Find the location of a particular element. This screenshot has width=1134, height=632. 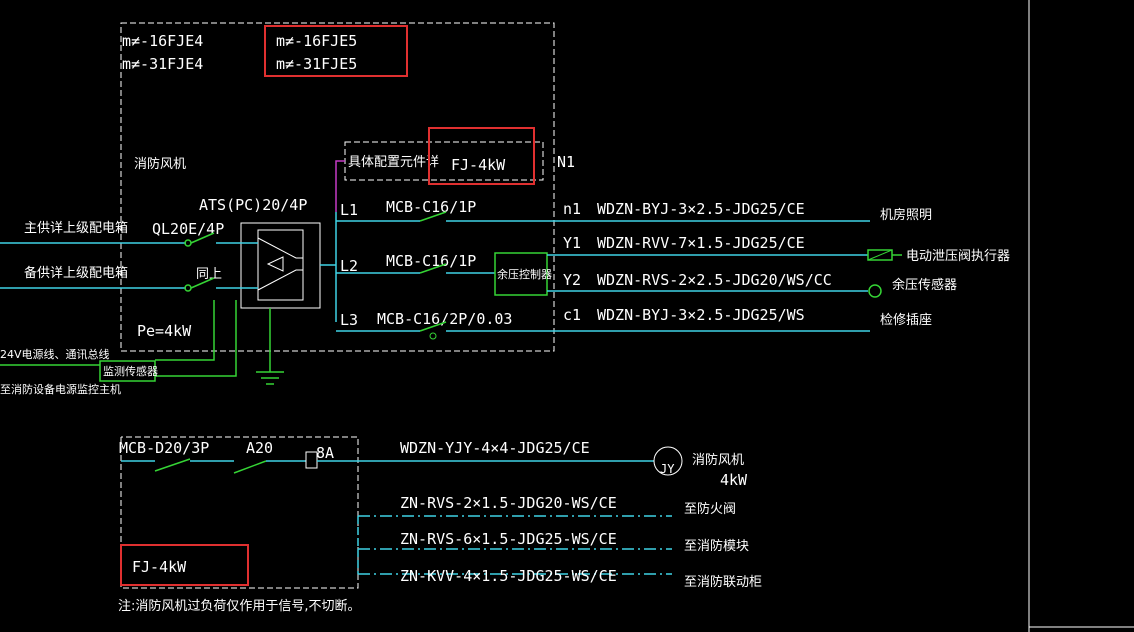

control-line-2-cable: ZN-RVS-6×1.5-JDG25-WS/CE is located at coordinates (508, 539).